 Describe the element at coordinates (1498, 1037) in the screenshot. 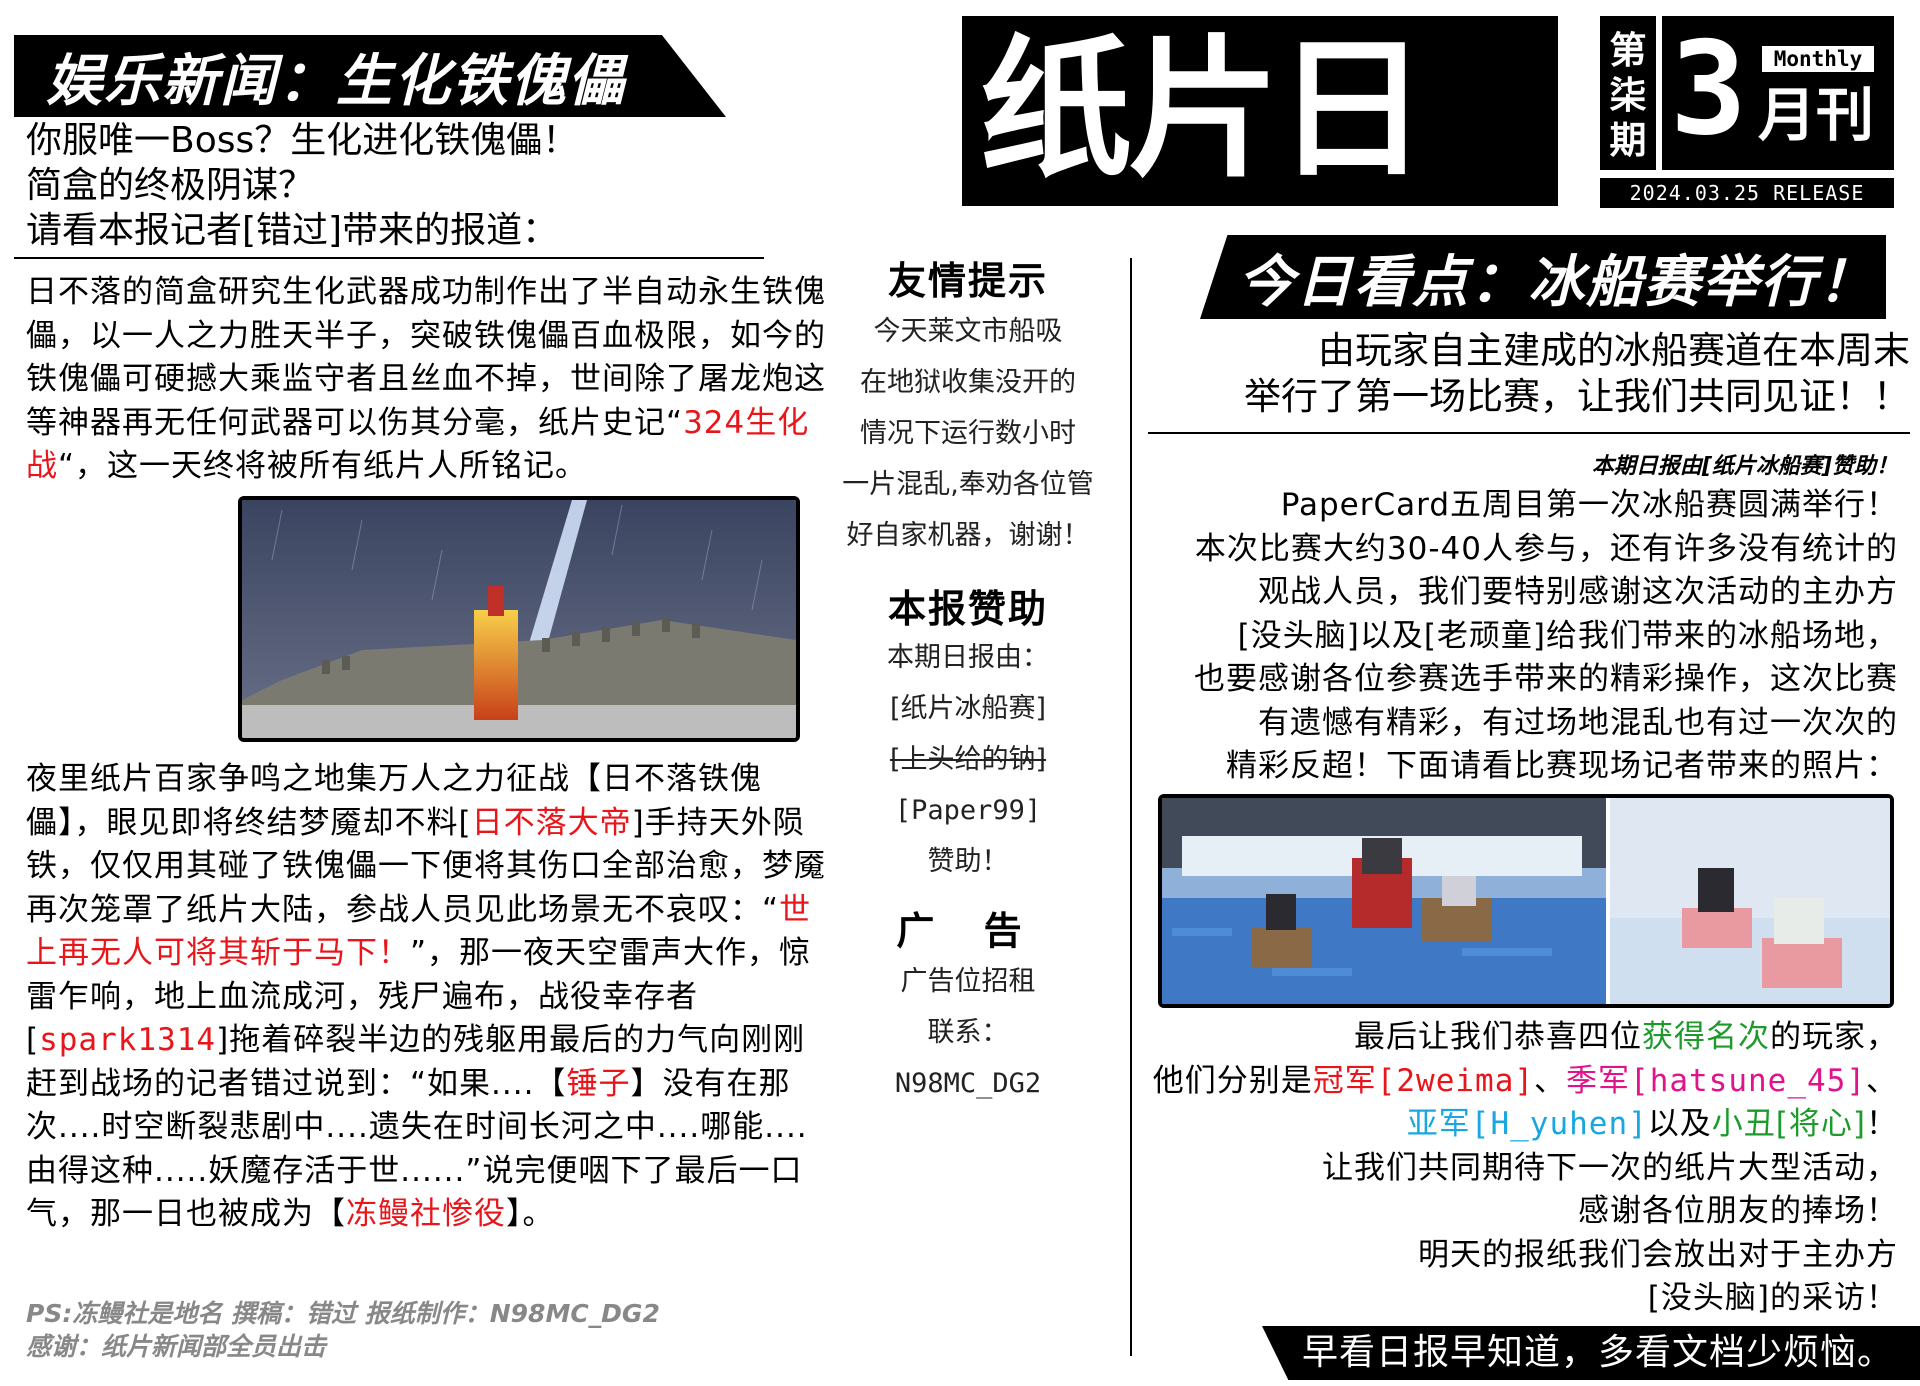

I see `text: 最后让我们恭喜四位` at that location.